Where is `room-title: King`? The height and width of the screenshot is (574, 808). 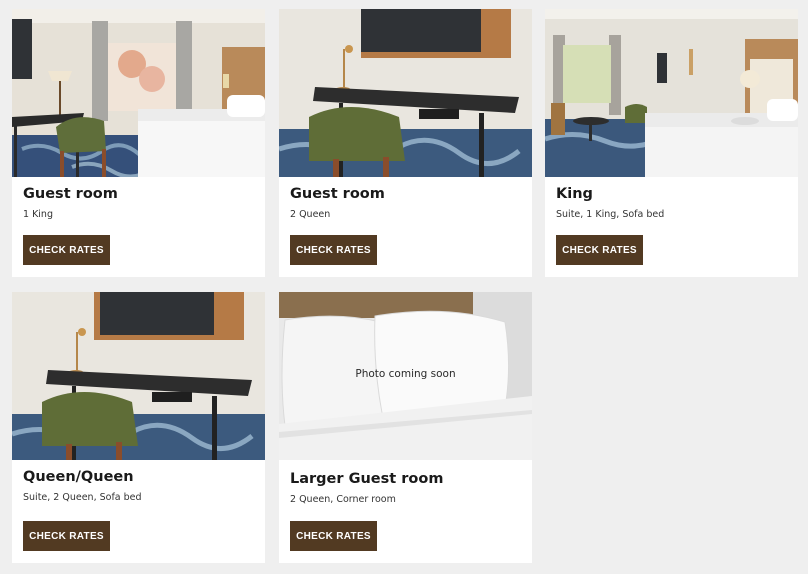 room-title: King is located at coordinates (574, 194).